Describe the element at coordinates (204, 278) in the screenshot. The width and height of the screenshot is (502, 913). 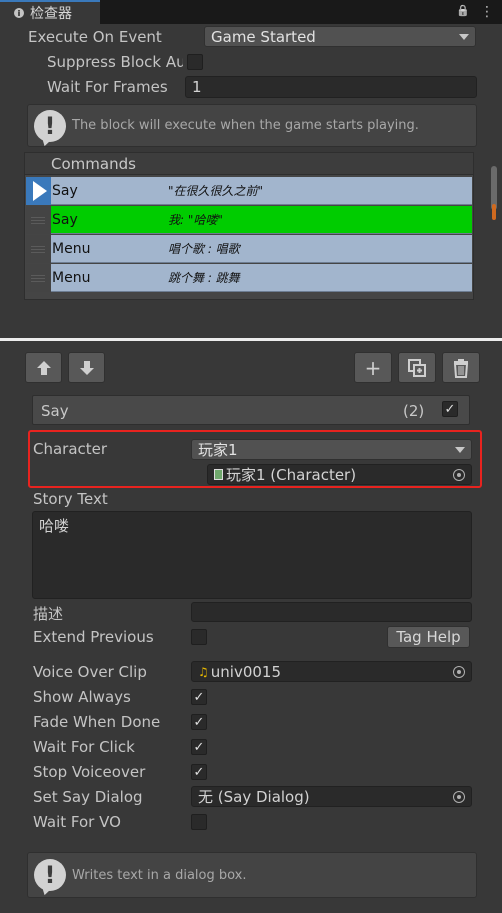
I see `command-summary: 跳个舞 : 跳舞` at that location.